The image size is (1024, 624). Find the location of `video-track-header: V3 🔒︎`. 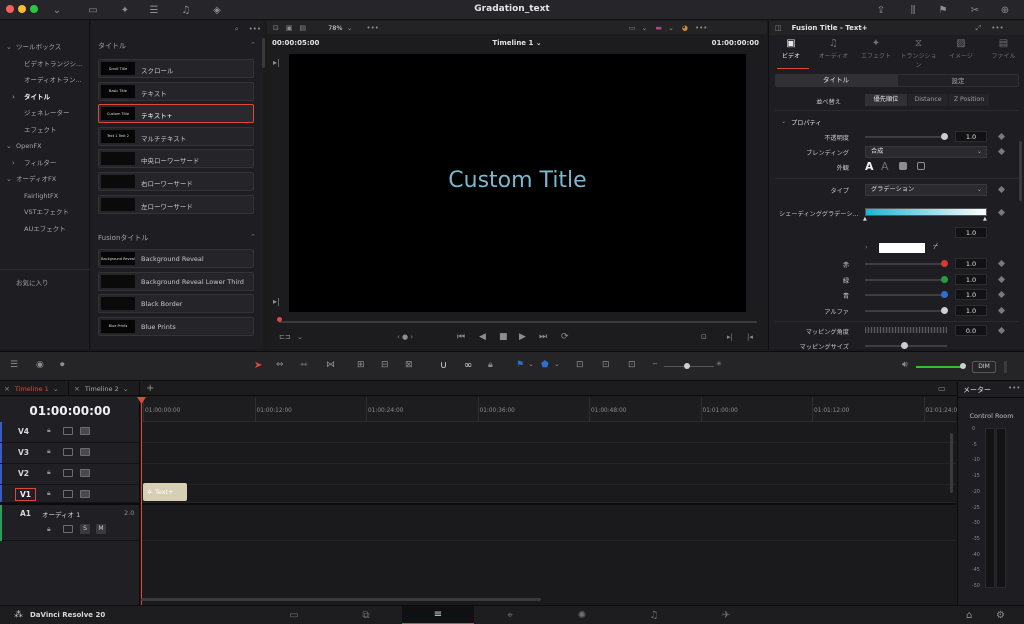

video-track-header: V3 🔒︎ is located at coordinates (70, 453).